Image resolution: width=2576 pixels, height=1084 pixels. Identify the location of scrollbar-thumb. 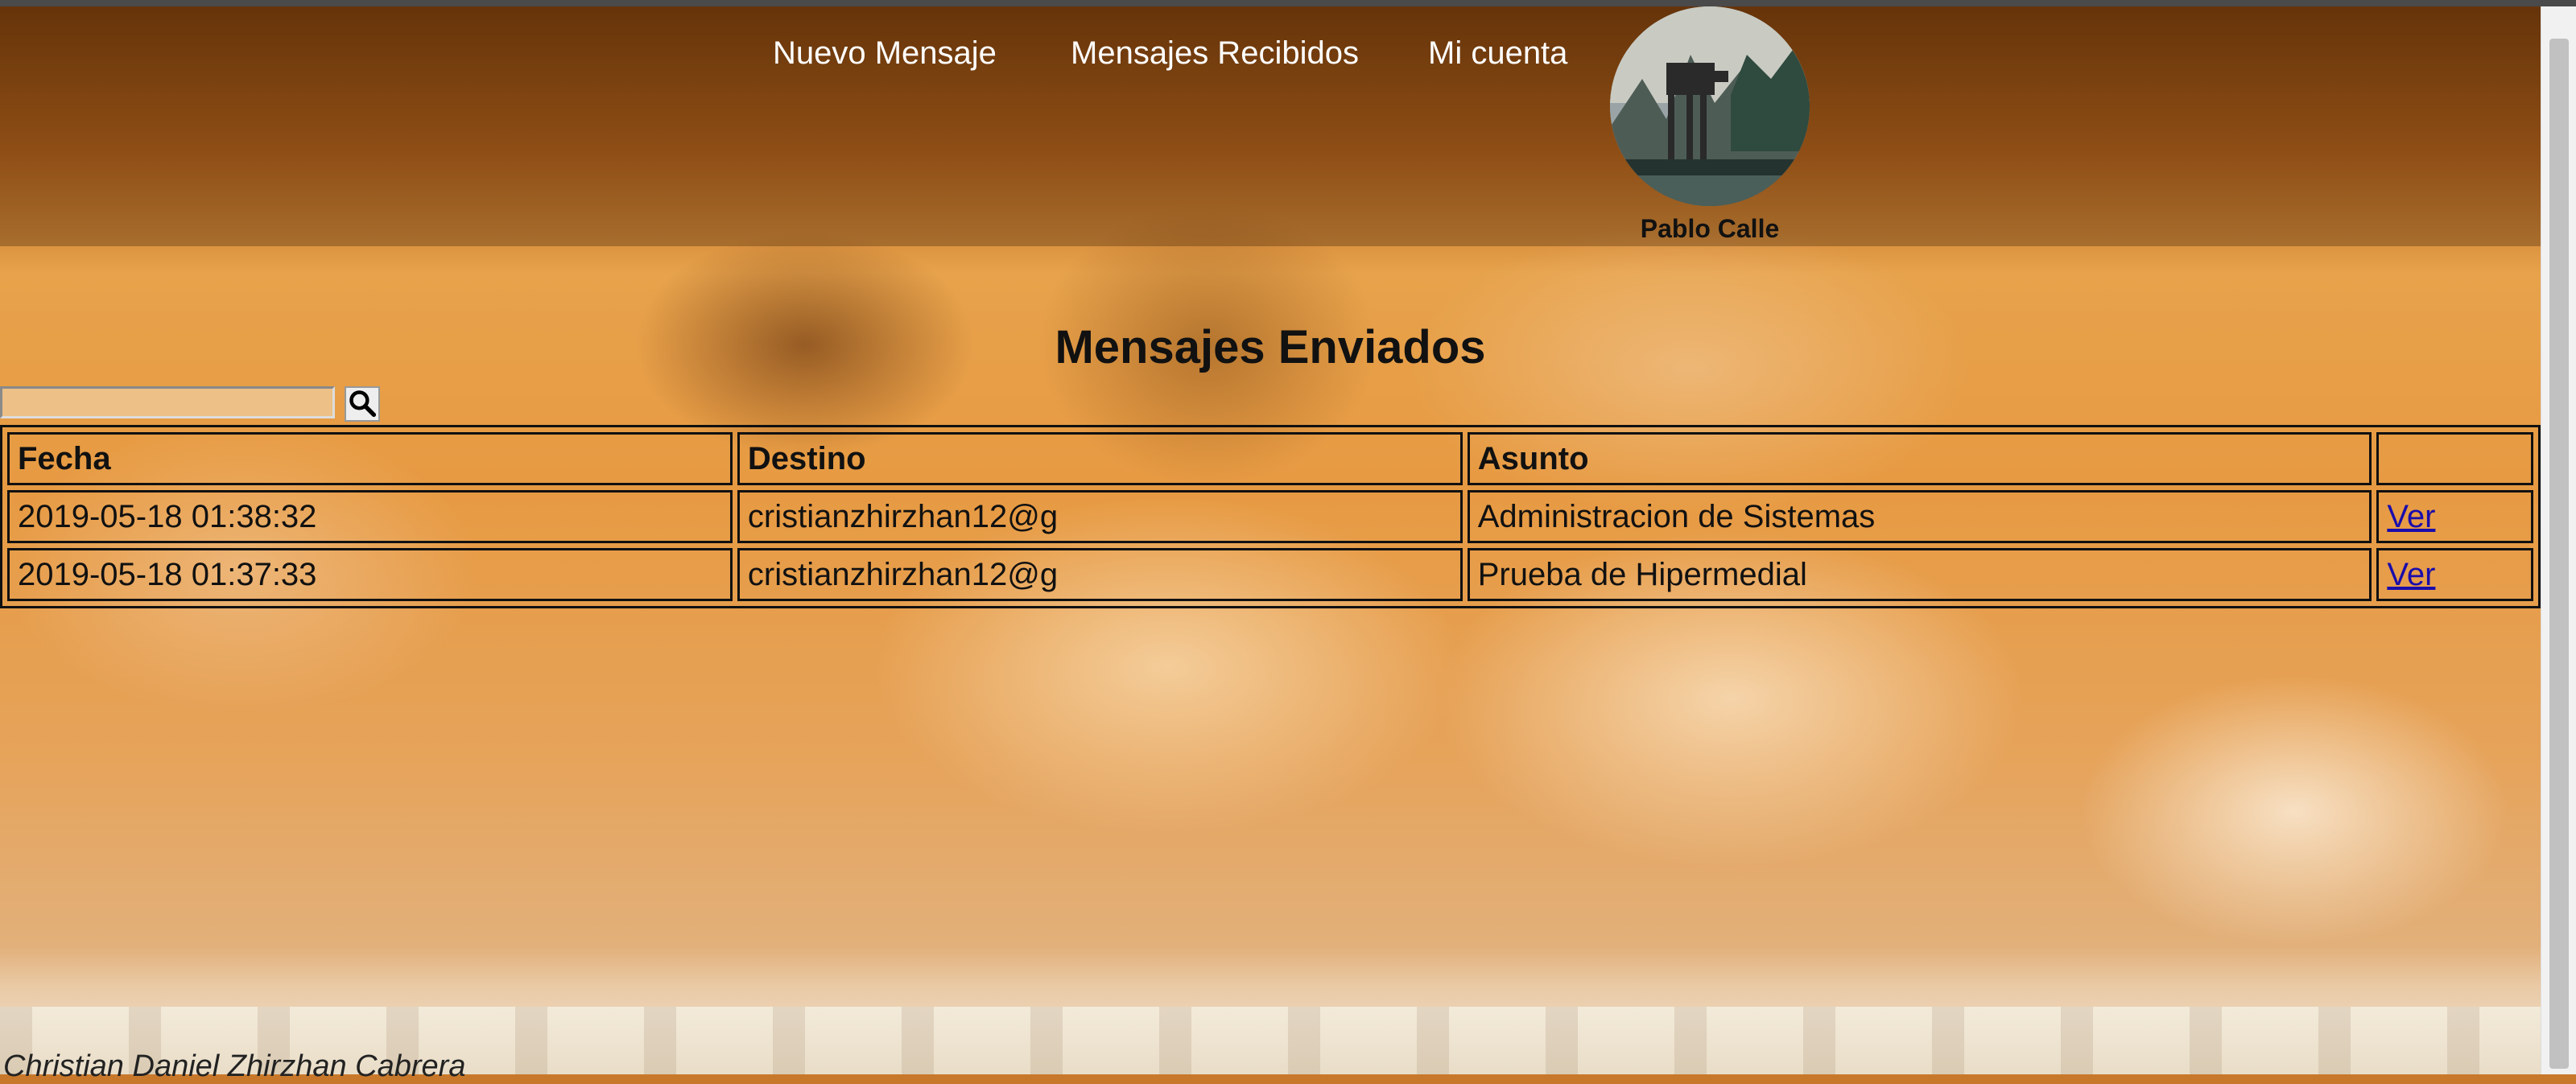
(2559, 554).